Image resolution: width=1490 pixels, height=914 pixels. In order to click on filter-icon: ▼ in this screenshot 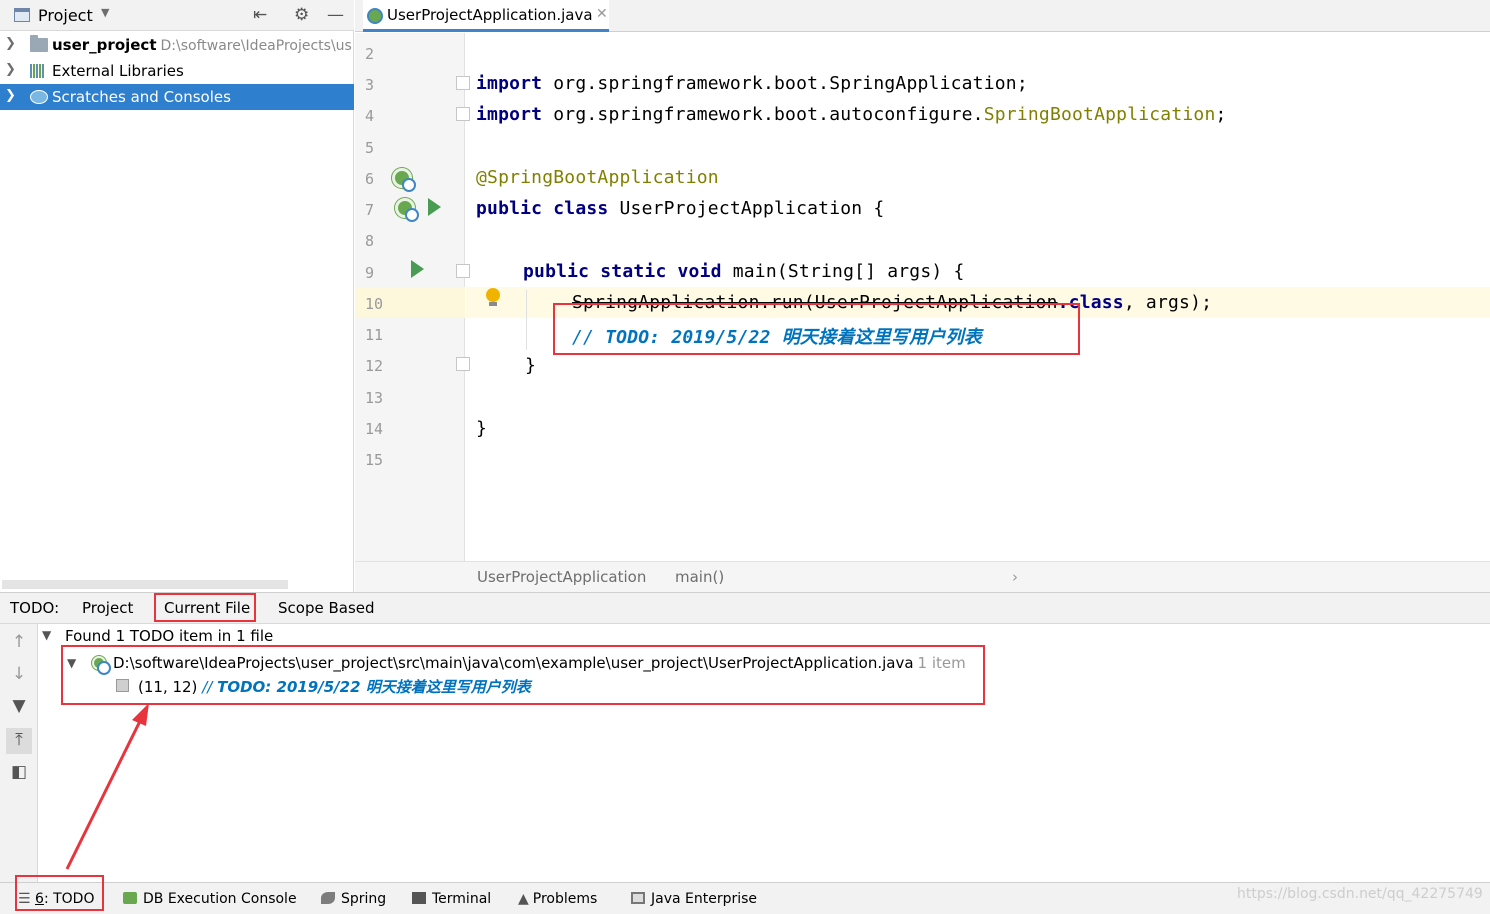, I will do `click(19, 706)`.